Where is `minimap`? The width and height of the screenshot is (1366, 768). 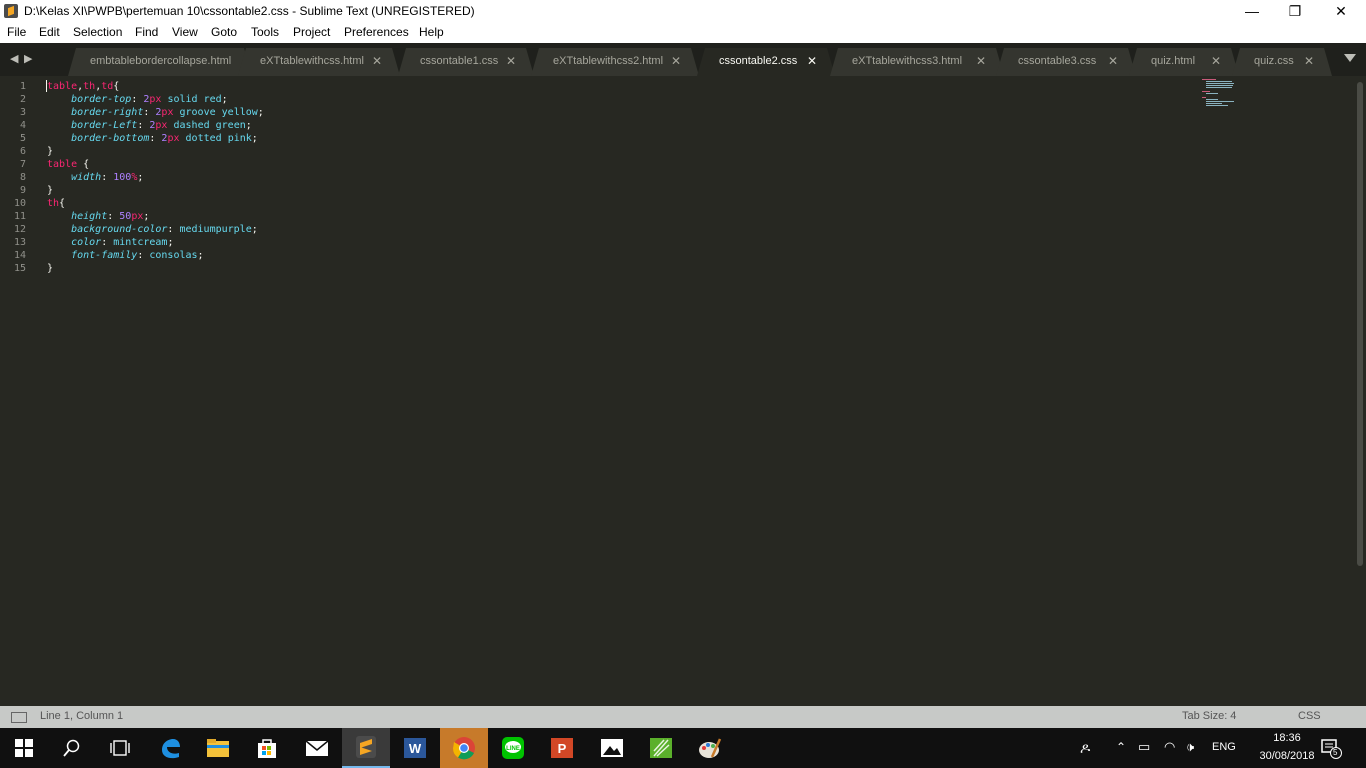 minimap is located at coordinates (1218, 94).